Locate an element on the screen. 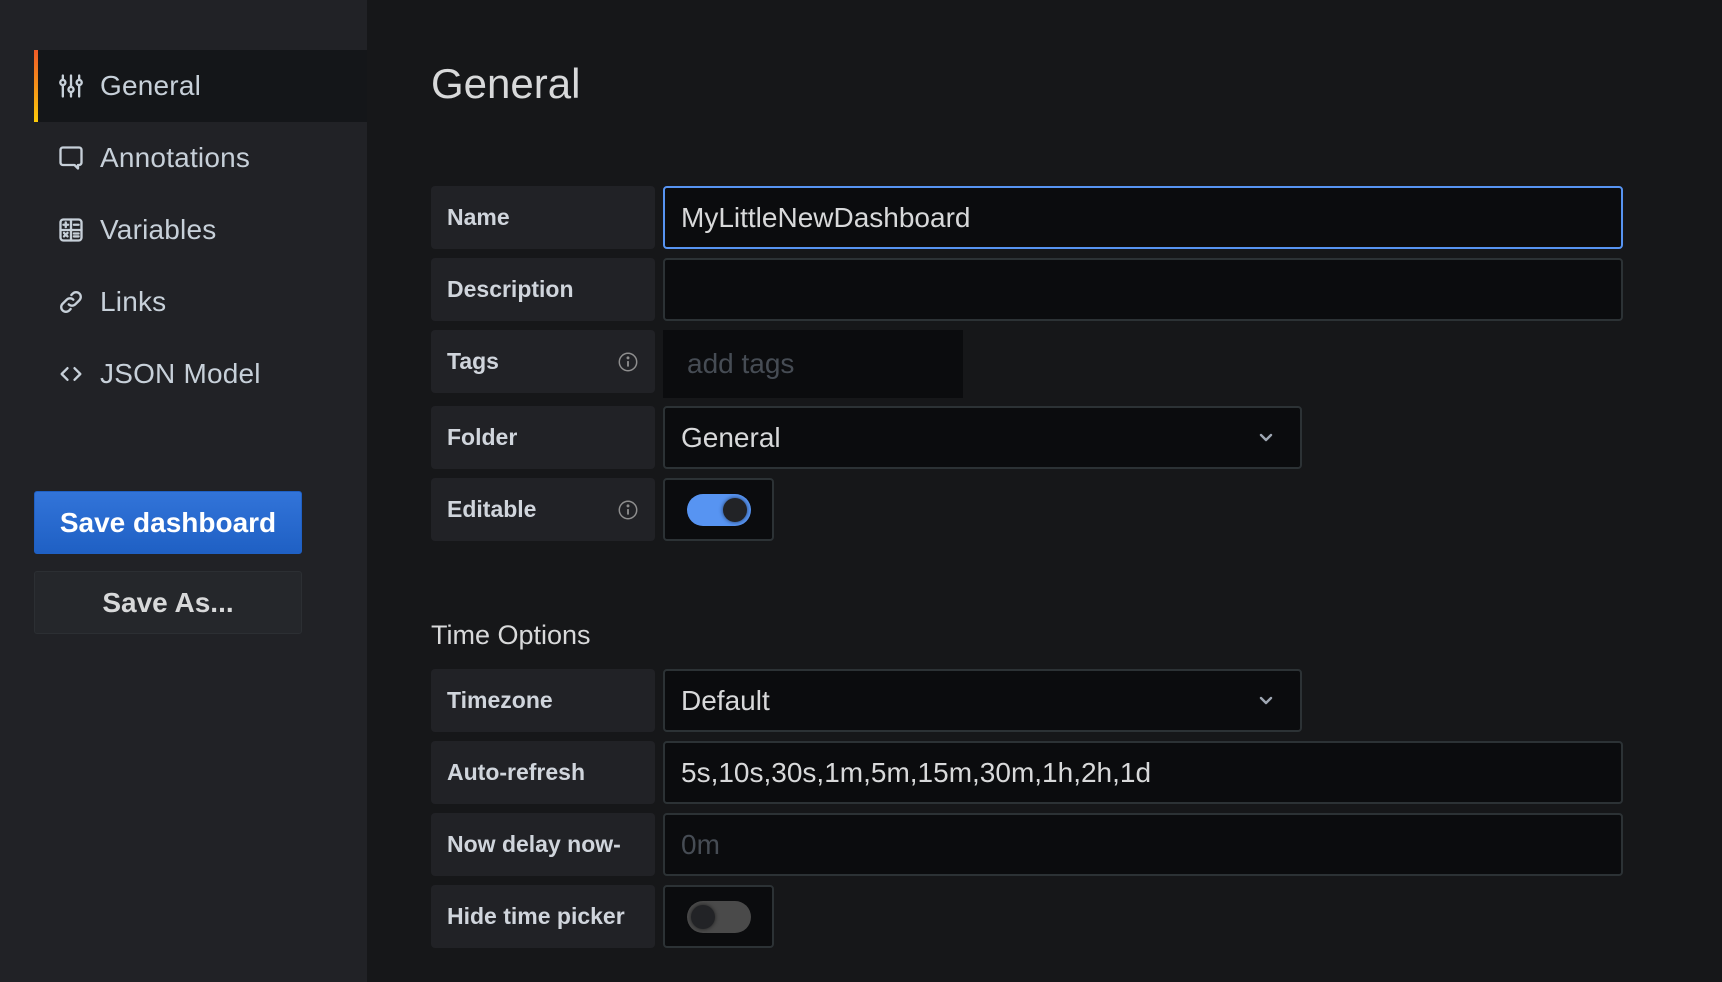 This screenshot has width=1722, height=982. editable-switch is located at coordinates (718, 509).